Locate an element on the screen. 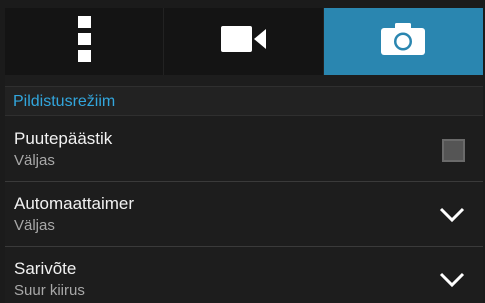  section-header-shooting-mode: Pildistusrežiim is located at coordinates (244, 101).